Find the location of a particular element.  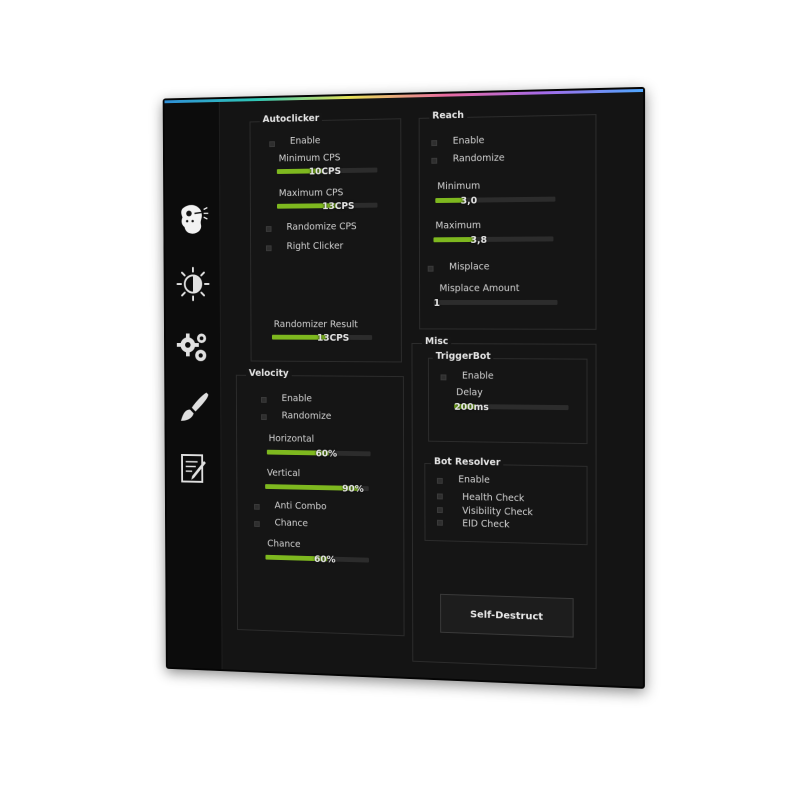

max-cps-value: 13CPS is located at coordinates (338, 207).